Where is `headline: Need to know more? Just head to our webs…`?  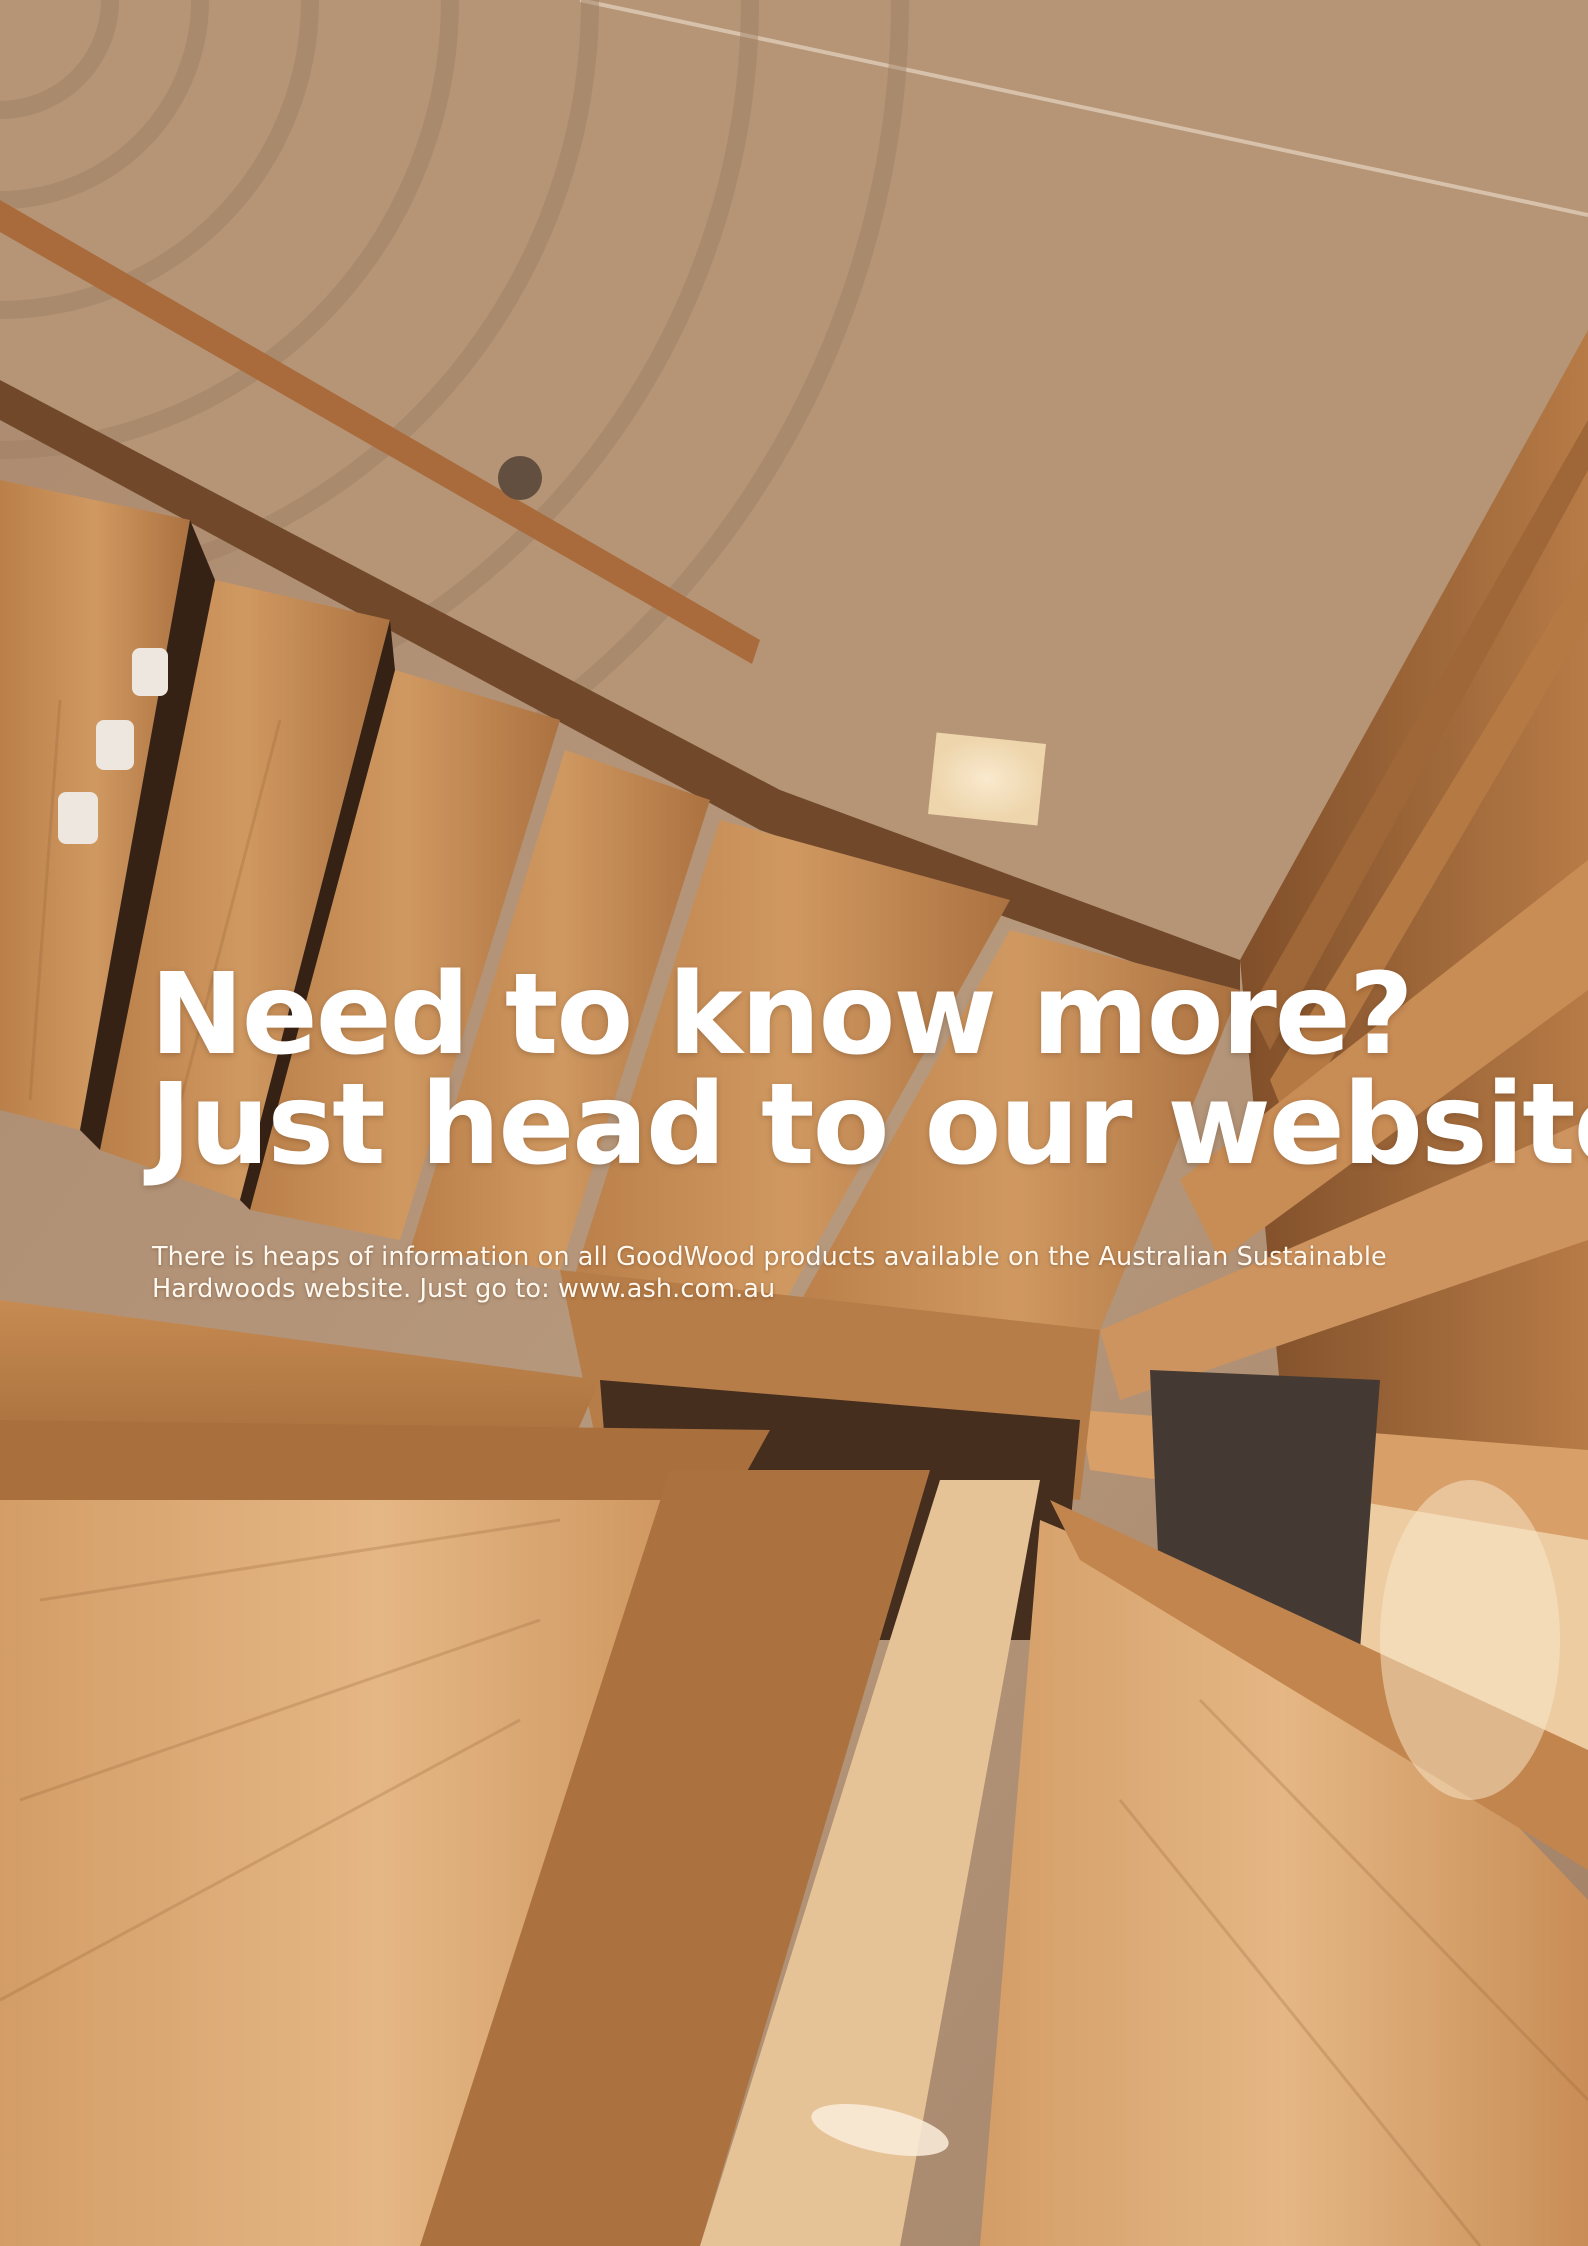
headline: Need to know more? Just head to our webs… is located at coordinates (869, 1070).